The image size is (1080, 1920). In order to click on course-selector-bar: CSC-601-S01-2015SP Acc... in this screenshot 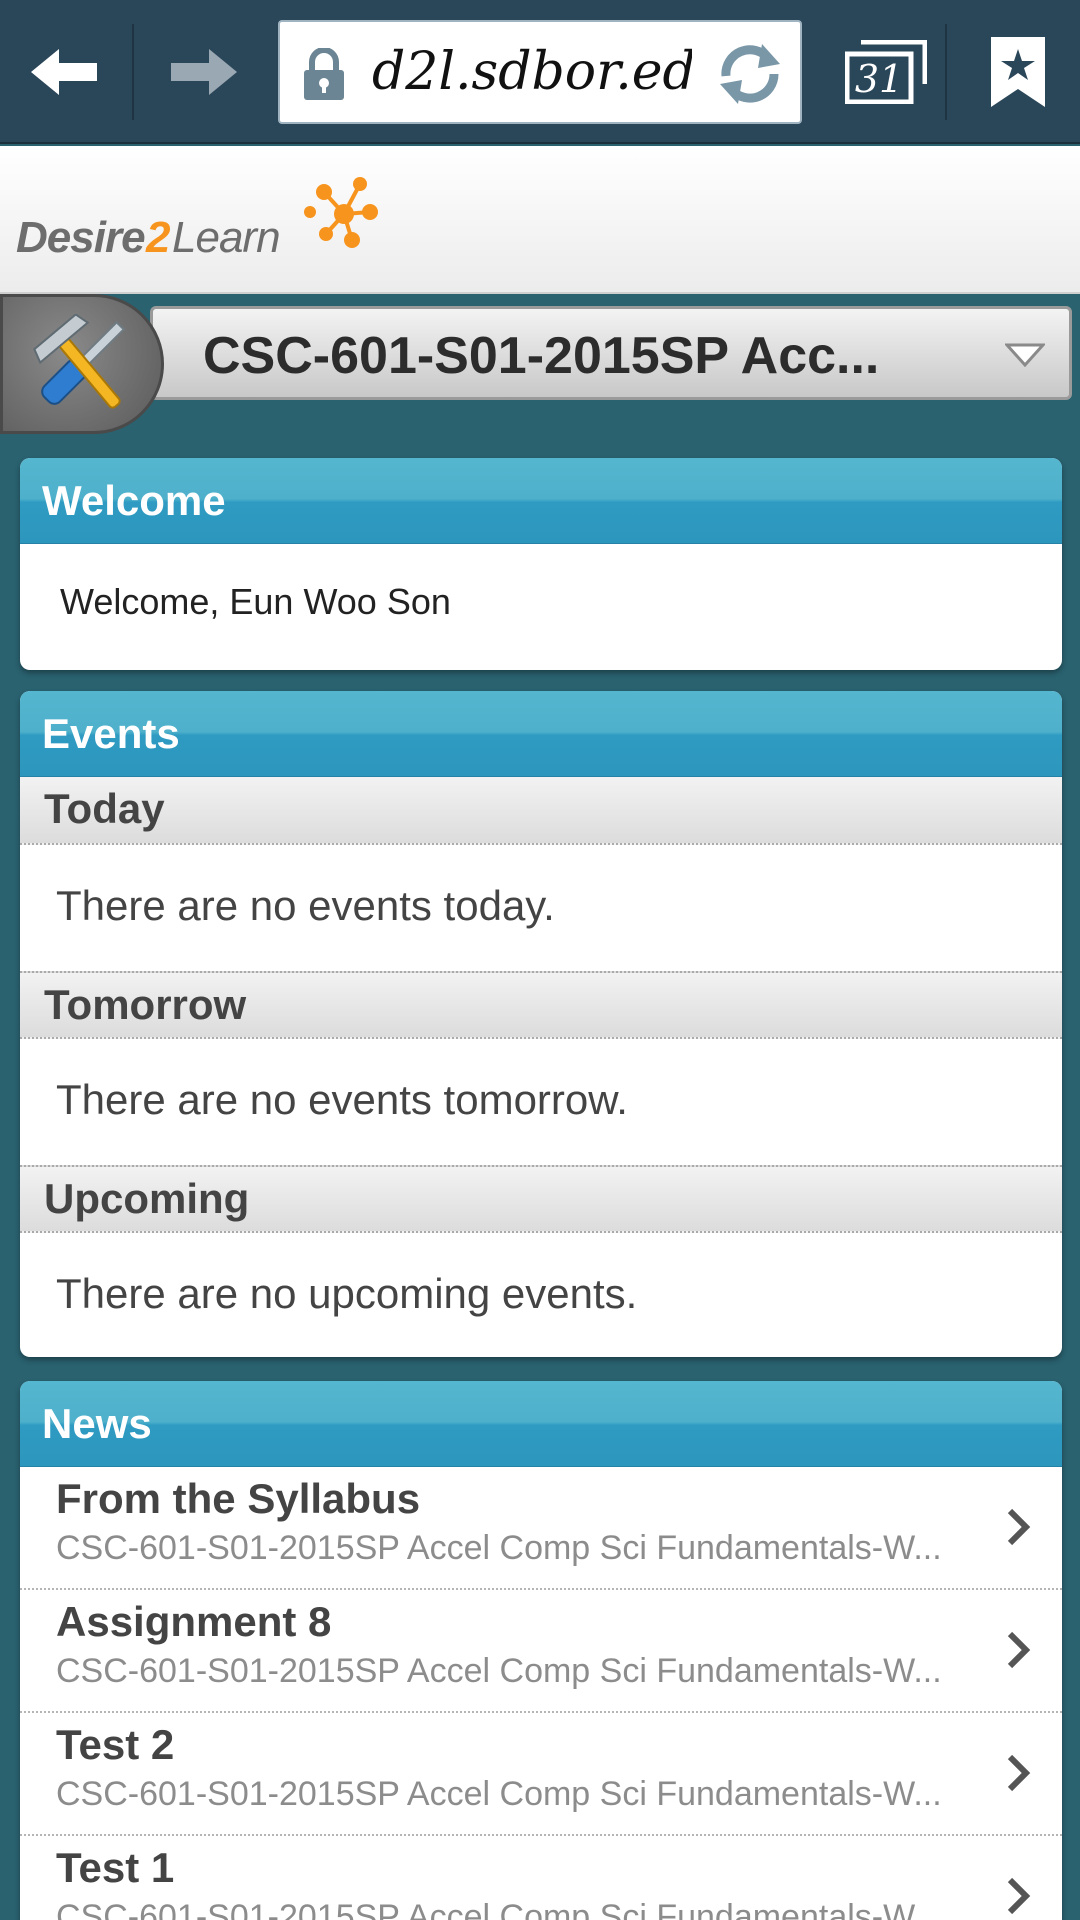, I will do `click(540, 364)`.